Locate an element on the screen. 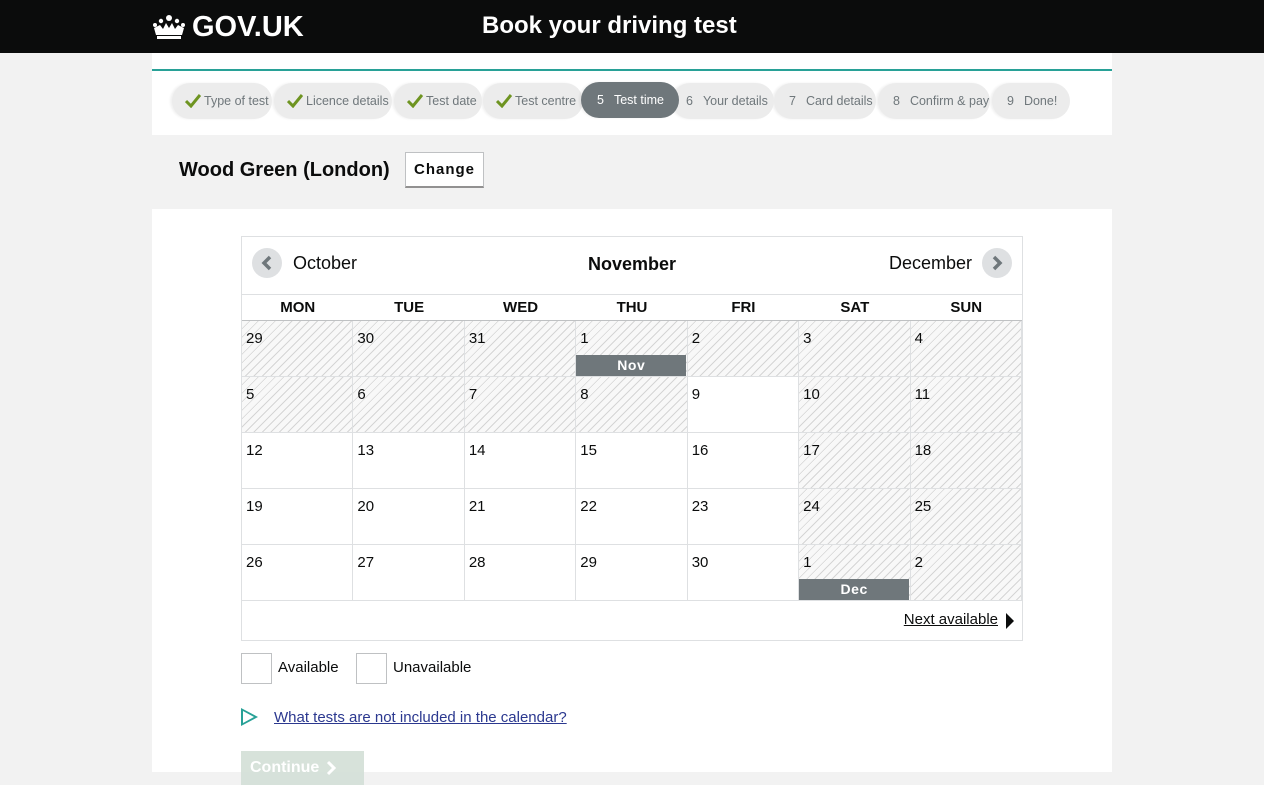 The width and height of the screenshot is (1264, 785). calendar-day-unavailable: 10 is located at coordinates (855, 405).